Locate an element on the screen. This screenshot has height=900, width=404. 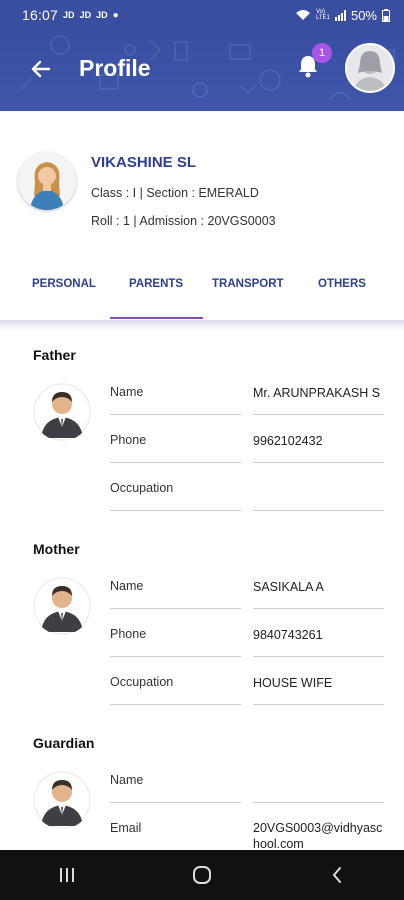
mother-occupation-label: Occupation is located at coordinates (142, 682).